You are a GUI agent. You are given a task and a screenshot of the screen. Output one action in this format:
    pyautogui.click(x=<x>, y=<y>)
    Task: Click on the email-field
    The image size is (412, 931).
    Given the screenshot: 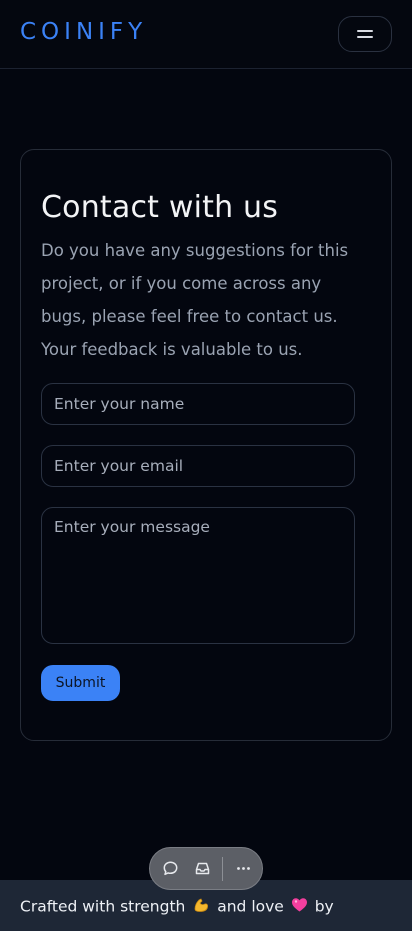 What is the action you would take?
    pyautogui.click(x=198, y=466)
    